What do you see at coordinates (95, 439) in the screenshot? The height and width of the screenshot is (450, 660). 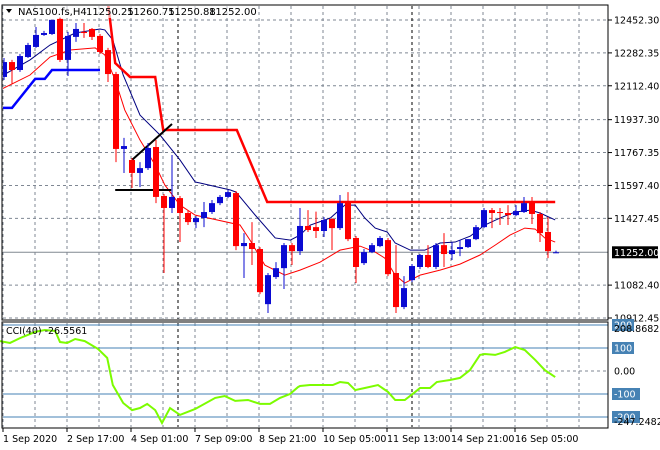 I see `x-tick-label: 2 Sep 17:00` at bounding box center [95, 439].